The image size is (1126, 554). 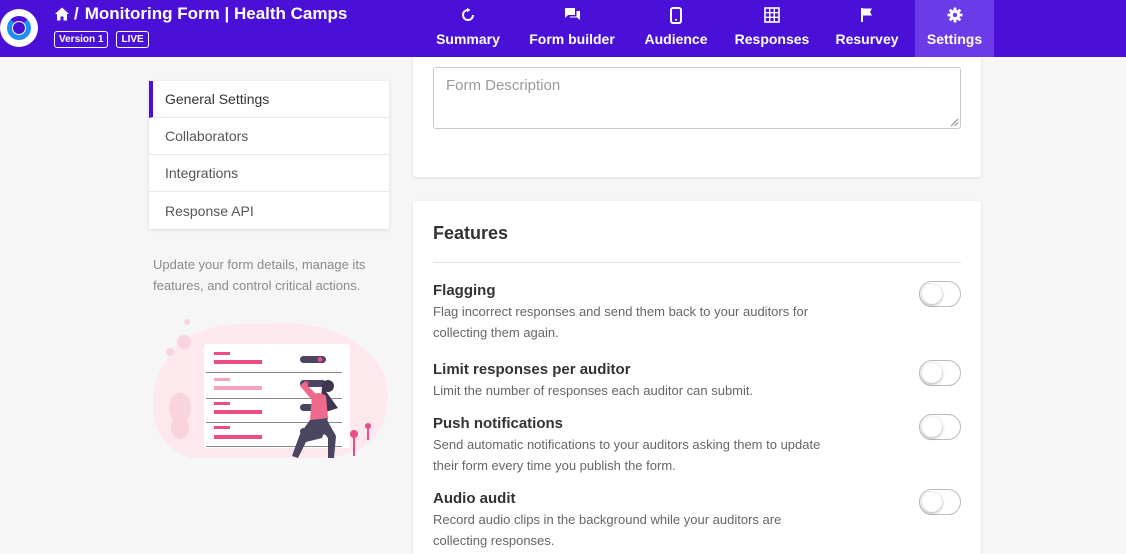 What do you see at coordinates (269, 99) in the screenshot?
I see `menu-item-general-settings: General Settings` at bounding box center [269, 99].